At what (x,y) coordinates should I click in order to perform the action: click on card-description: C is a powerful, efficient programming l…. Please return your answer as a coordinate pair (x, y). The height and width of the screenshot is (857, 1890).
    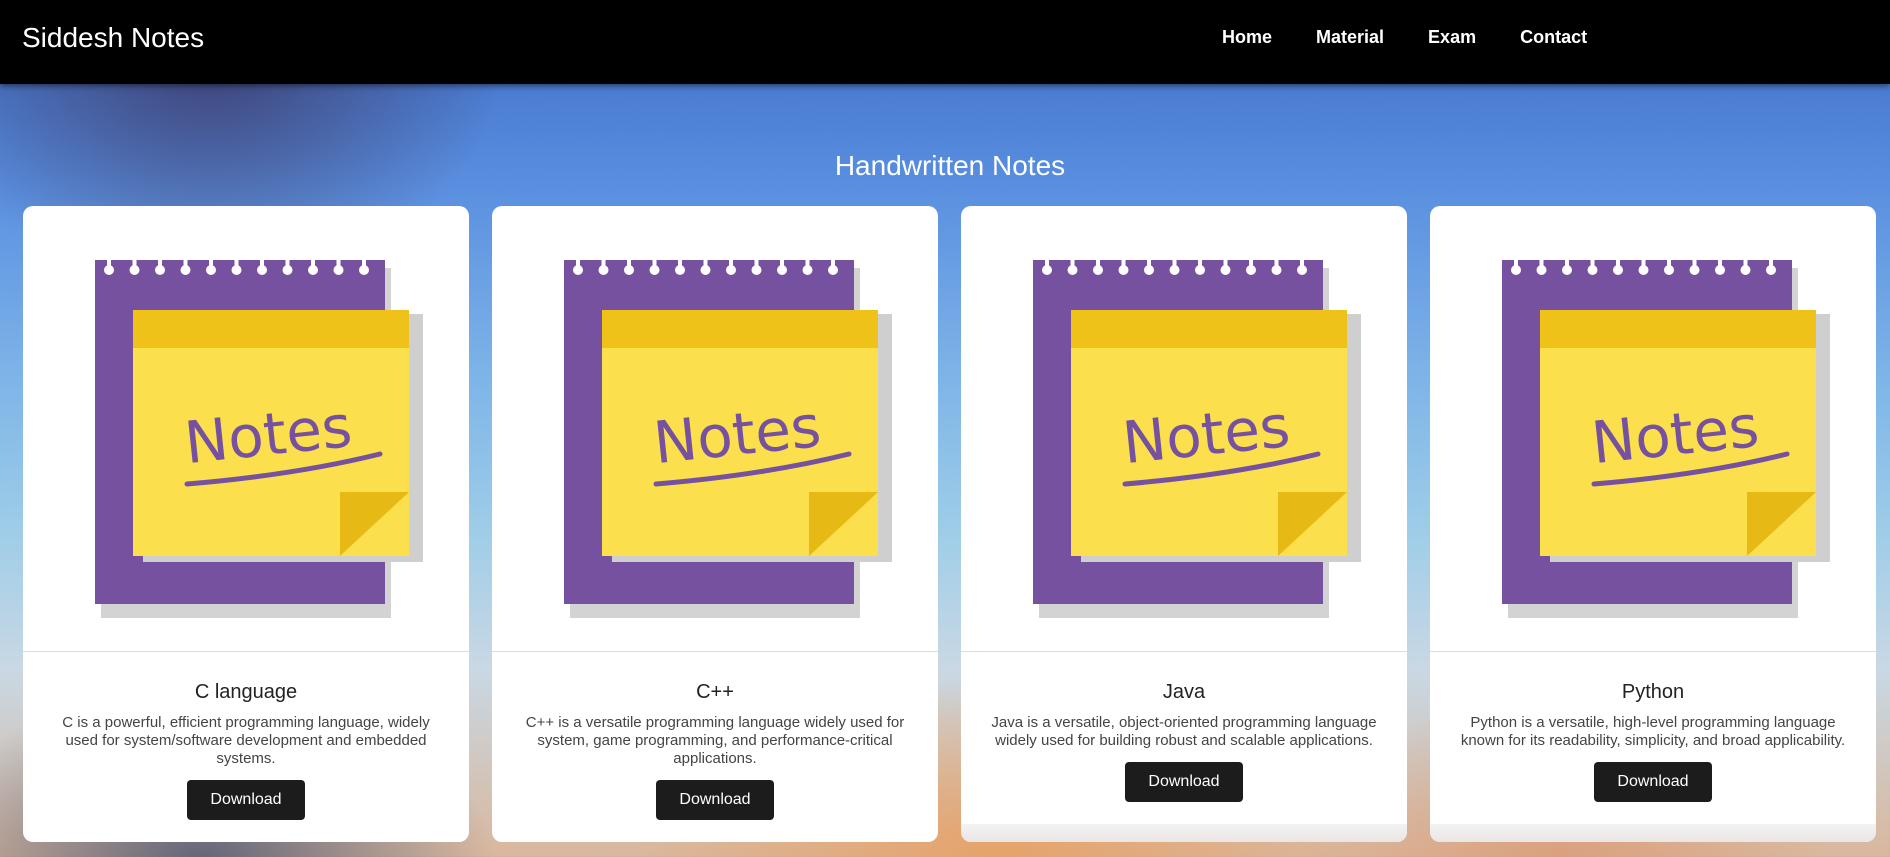
    Looking at the image, I should click on (246, 740).